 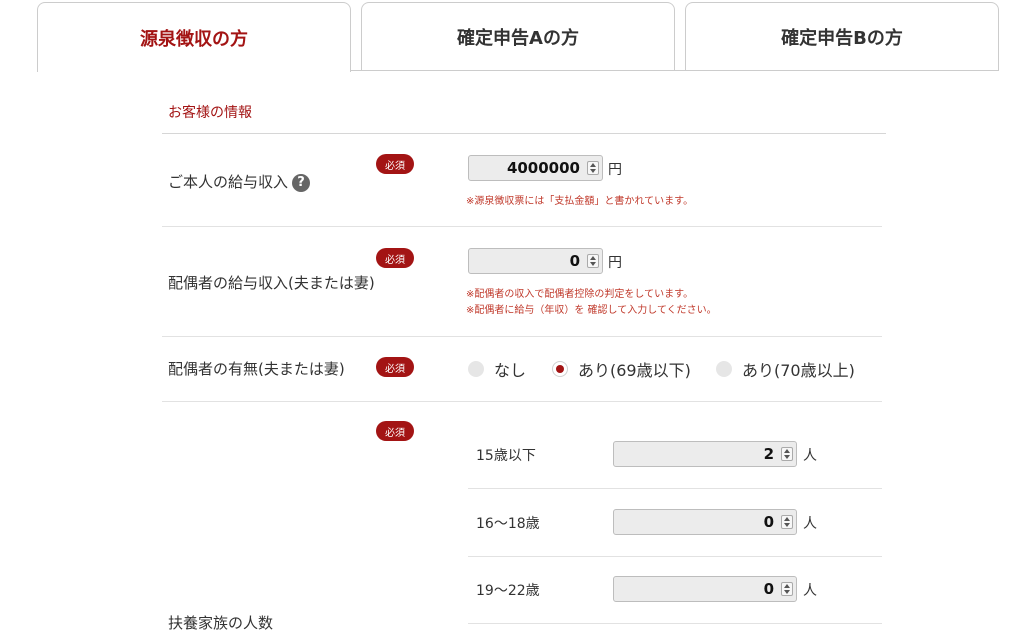 I want to click on salary-note: ※源泉徴収票には「支払金額」と書かれています。, so click(x=580, y=201).